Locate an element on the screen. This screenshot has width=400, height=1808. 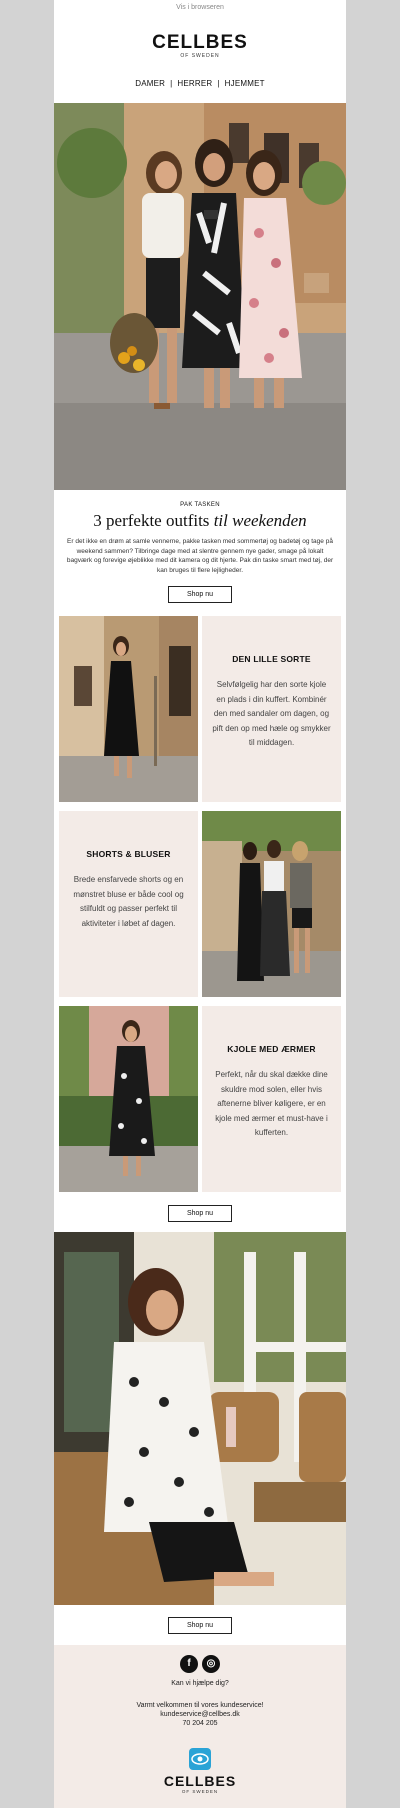
instagram-icon: ◎ is located at coordinates (211, 1664).